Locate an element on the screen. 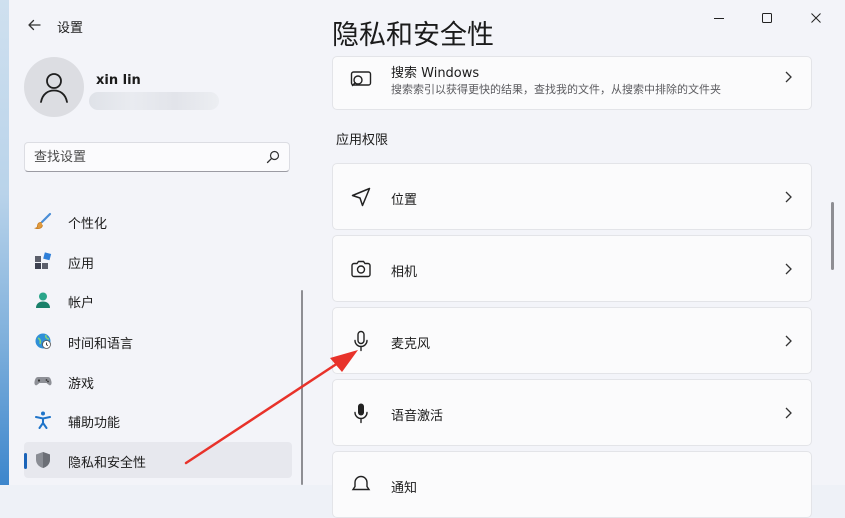 The height and width of the screenshot is (518, 845). apps-icon is located at coordinates (43, 260).